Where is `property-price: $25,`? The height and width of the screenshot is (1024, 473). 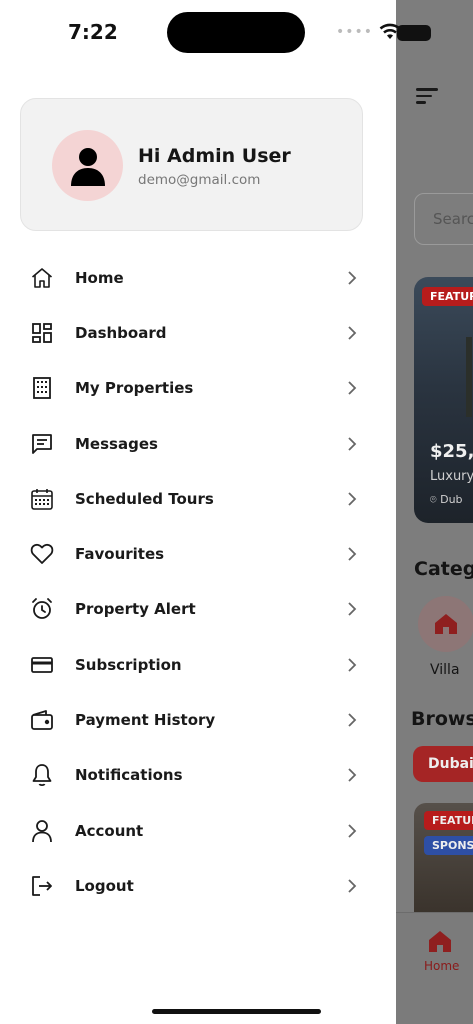
property-price: $25, is located at coordinates (451, 451).